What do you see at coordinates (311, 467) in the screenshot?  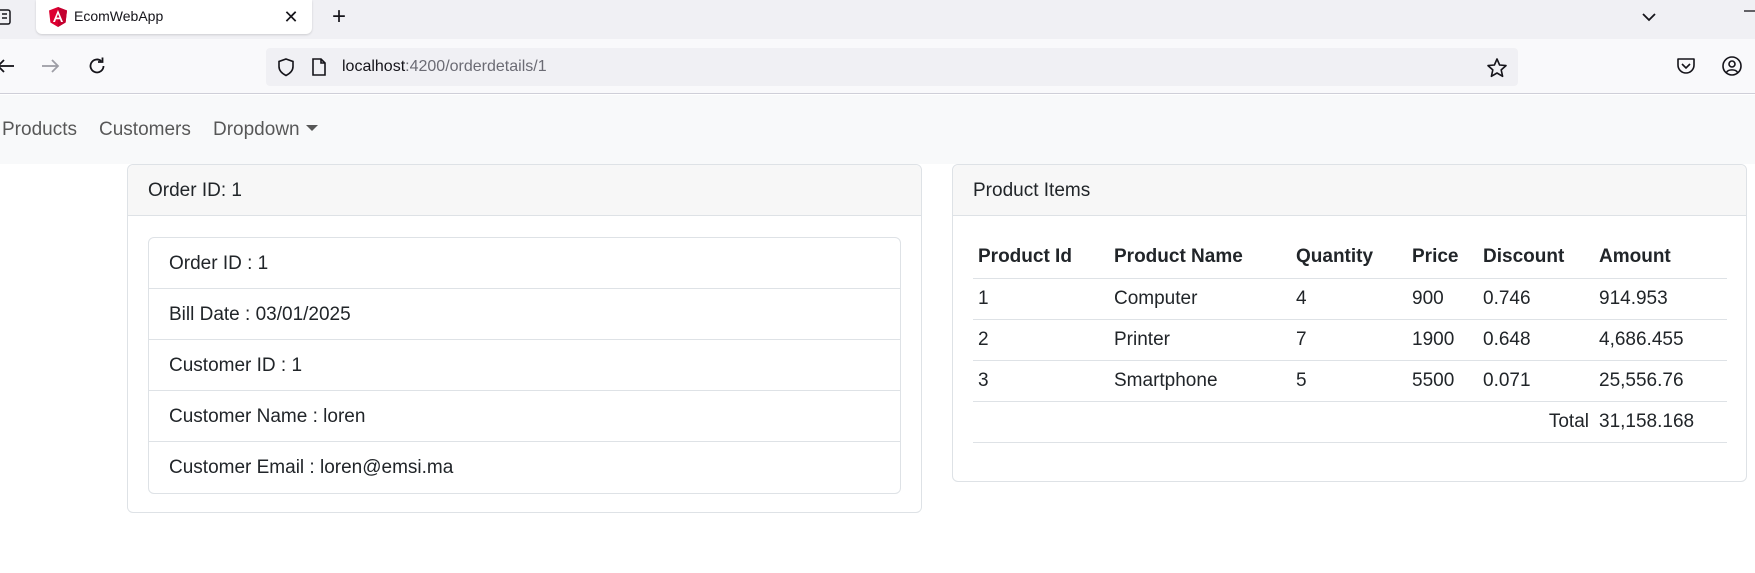 I see `customer-email-item: Customer Email : loren@emsi.ma` at bounding box center [311, 467].